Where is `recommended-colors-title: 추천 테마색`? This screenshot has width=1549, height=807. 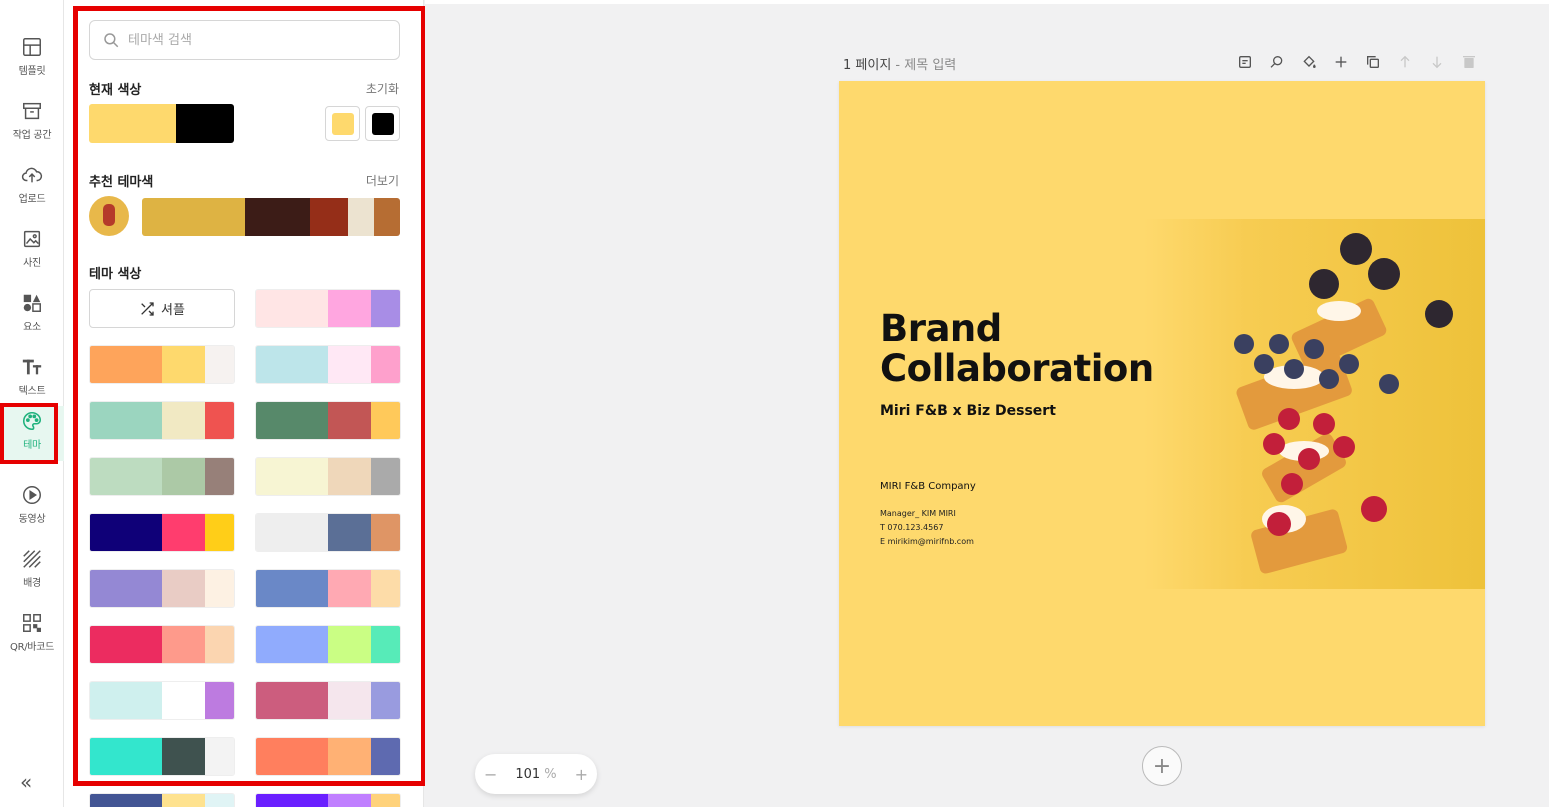
recommended-colors-title: 추천 테마색 is located at coordinates (121, 182).